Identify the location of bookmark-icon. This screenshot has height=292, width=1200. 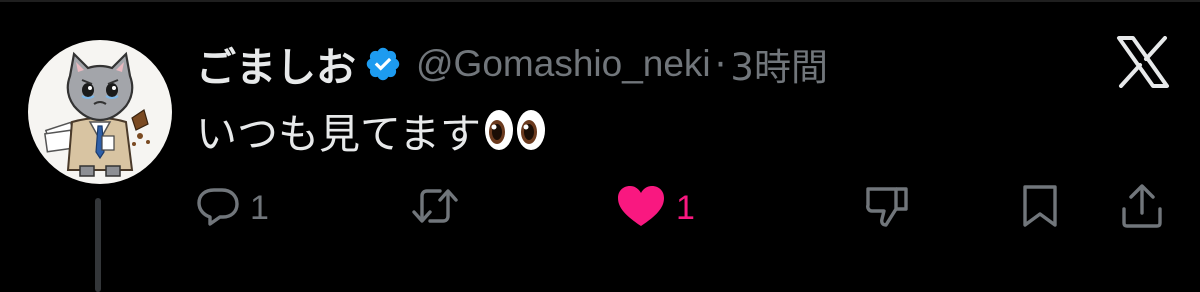
(1040, 208).